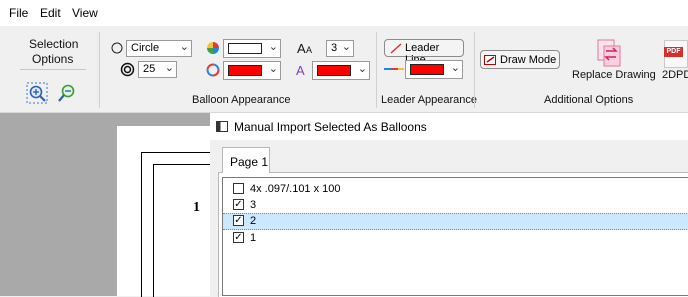 This screenshot has width=688, height=297. I want to click on menu-file: File, so click(18, 13).